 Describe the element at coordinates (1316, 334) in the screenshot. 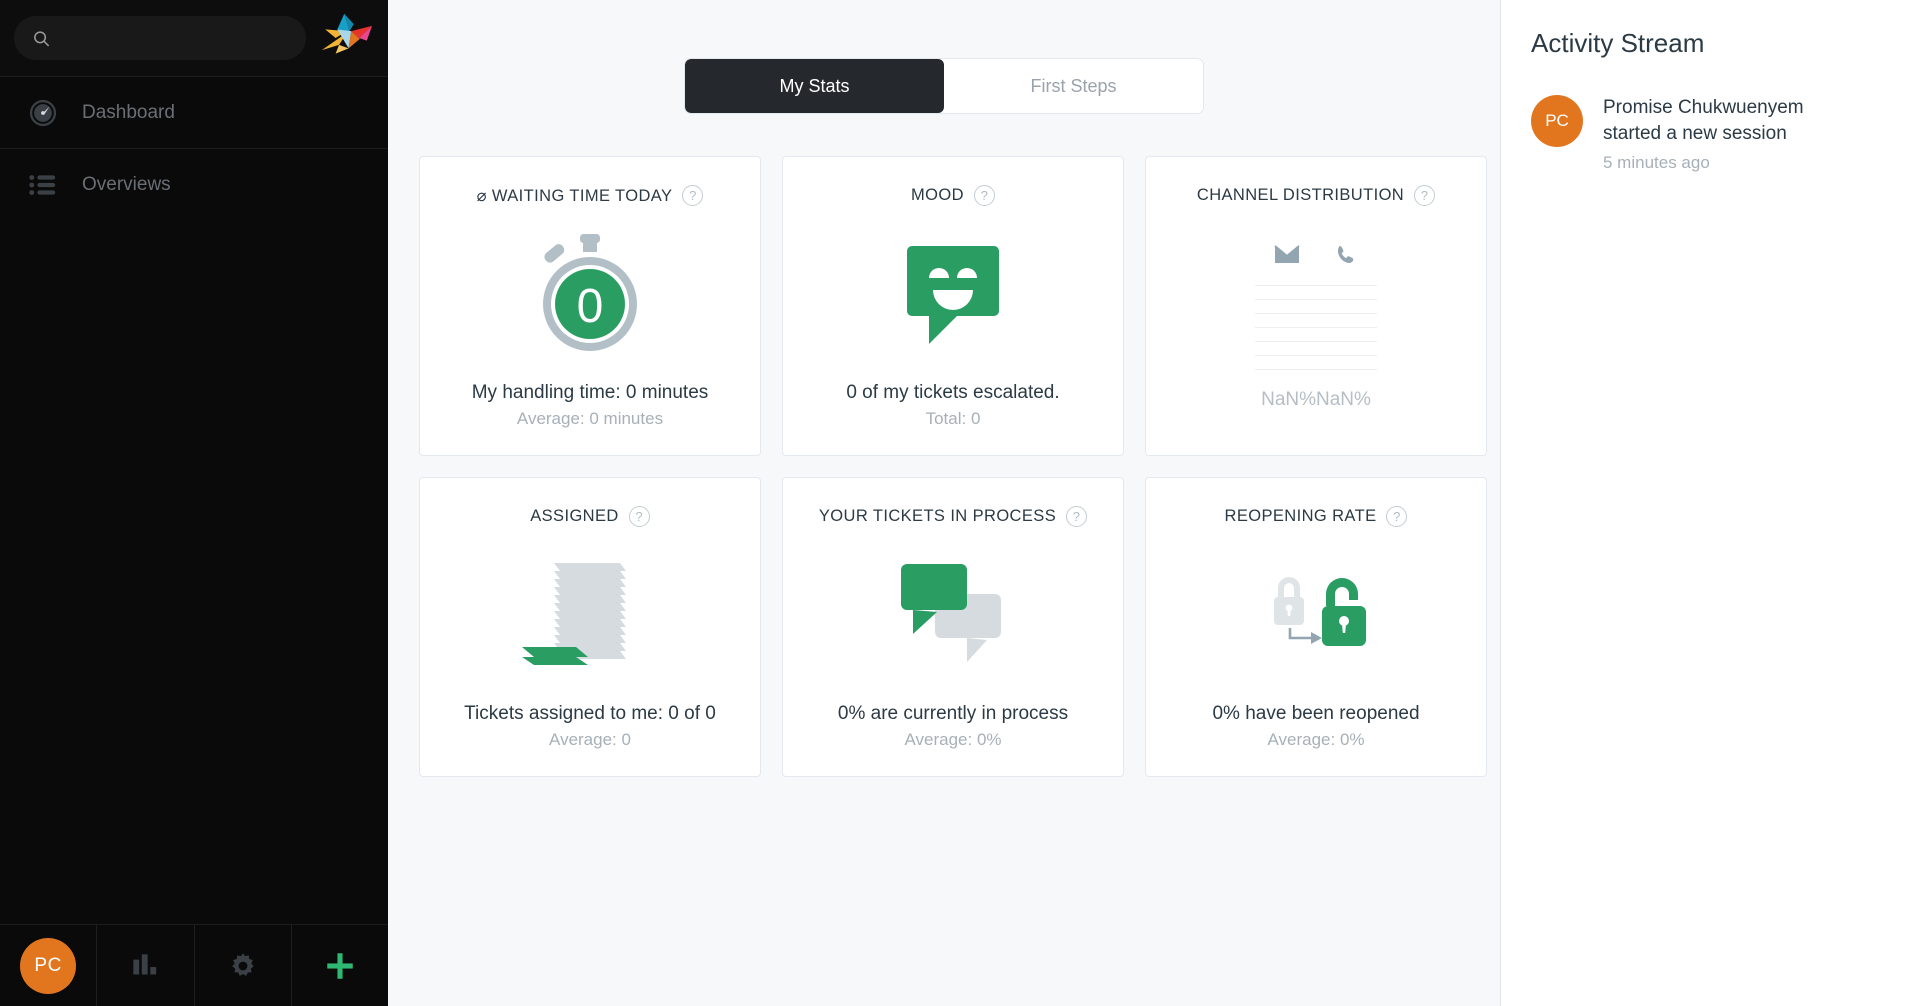

I see `channel-gridlines` at that location.